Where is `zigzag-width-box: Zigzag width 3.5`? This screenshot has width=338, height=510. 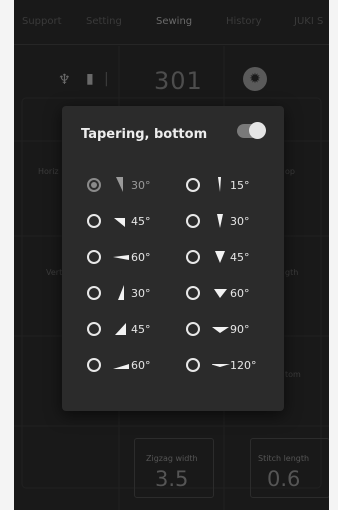
zigzag-width-box: Zigzag width 3.5 is located at coordinates (174, 468).